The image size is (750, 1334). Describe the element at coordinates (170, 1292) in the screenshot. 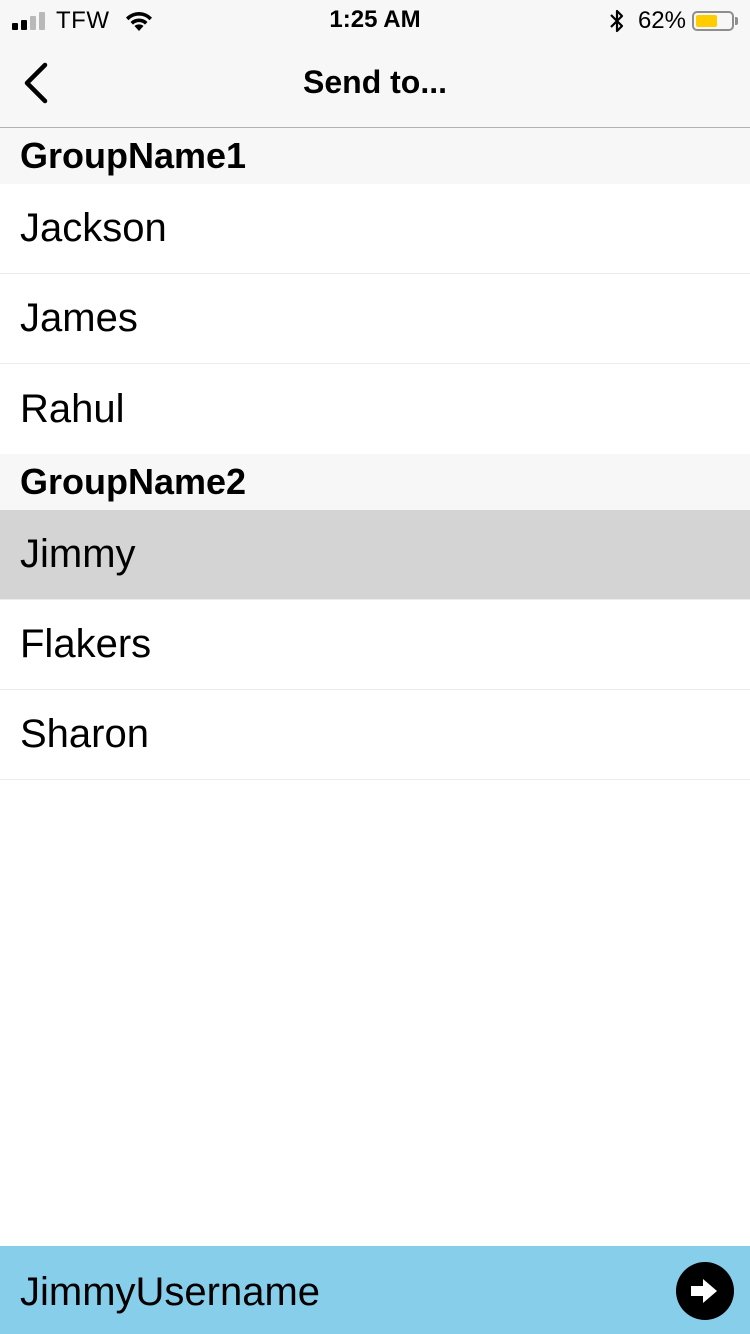

I see `selected-username: JimmyUsername` at that location.